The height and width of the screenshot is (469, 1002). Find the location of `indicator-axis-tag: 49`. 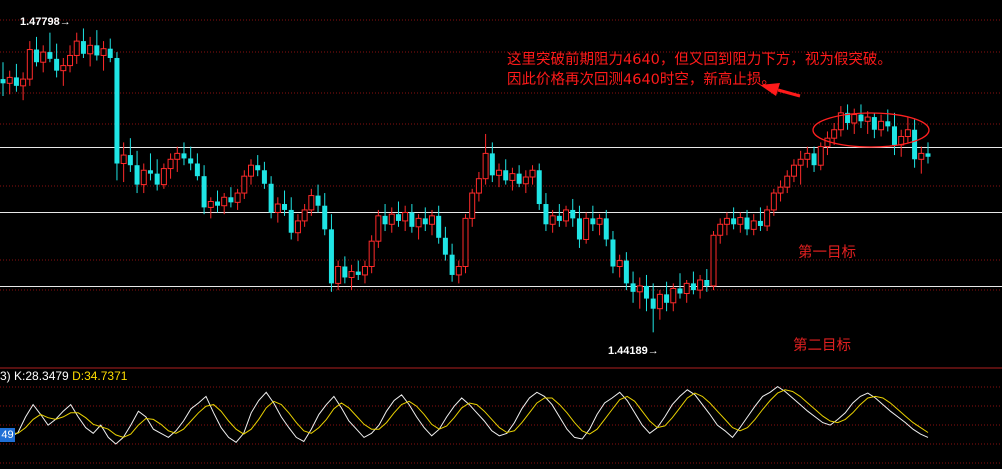

indicator-axis-tag: 49 is located at coordinates (7, 435).